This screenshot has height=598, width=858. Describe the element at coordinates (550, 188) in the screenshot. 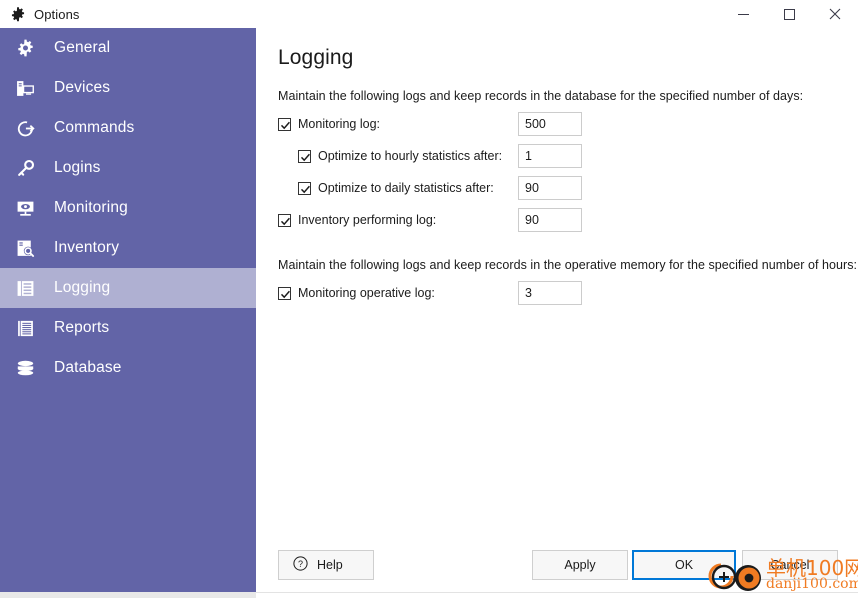

I see `daily-statistics-input` at that location.